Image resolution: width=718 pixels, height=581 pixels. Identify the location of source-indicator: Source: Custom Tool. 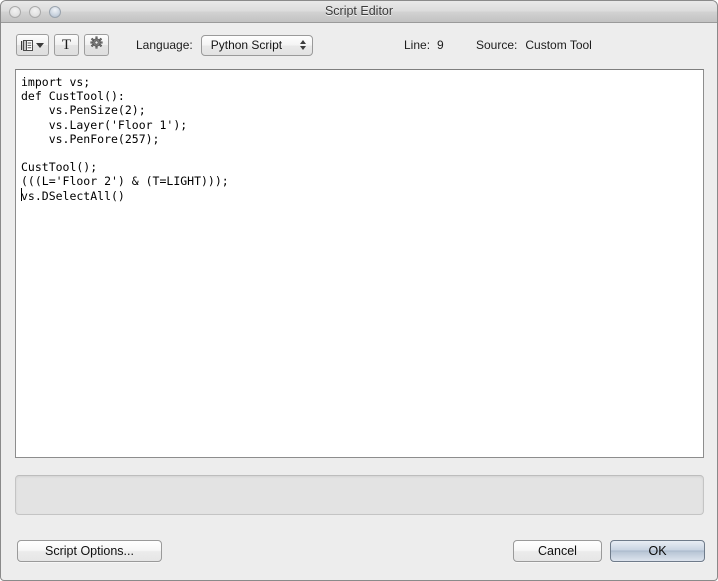
(534, 45).